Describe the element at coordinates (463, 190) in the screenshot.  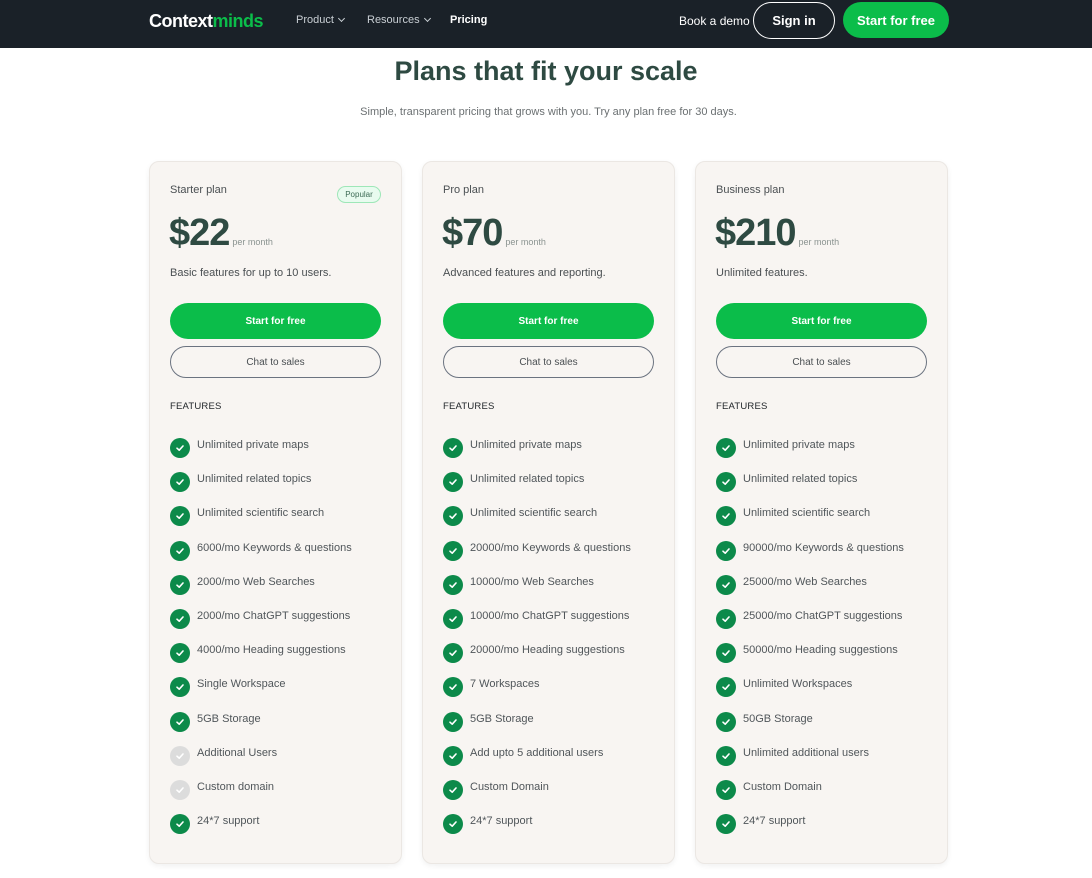
I see `plan-name: Pro plan` at that location.